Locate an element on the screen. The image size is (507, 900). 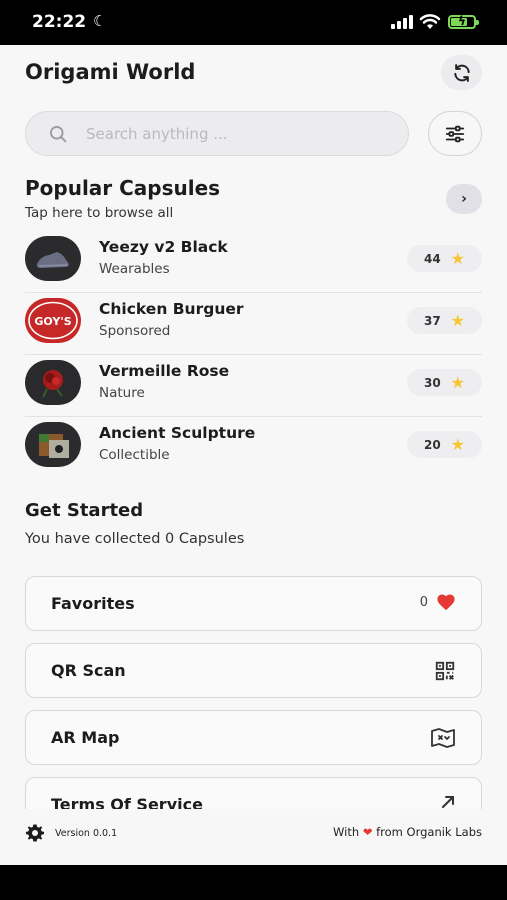
search-input is located at coordinates (241, 133).